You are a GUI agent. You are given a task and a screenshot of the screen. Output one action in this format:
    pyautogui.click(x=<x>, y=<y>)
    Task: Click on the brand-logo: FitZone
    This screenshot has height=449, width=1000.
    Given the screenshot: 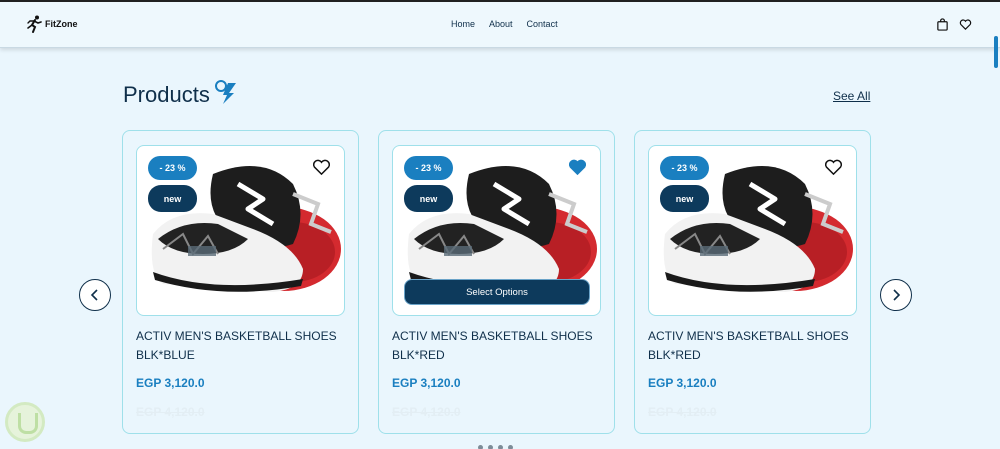 What is the action you would take?
    pyautogui.click(x=52, y=24)
    